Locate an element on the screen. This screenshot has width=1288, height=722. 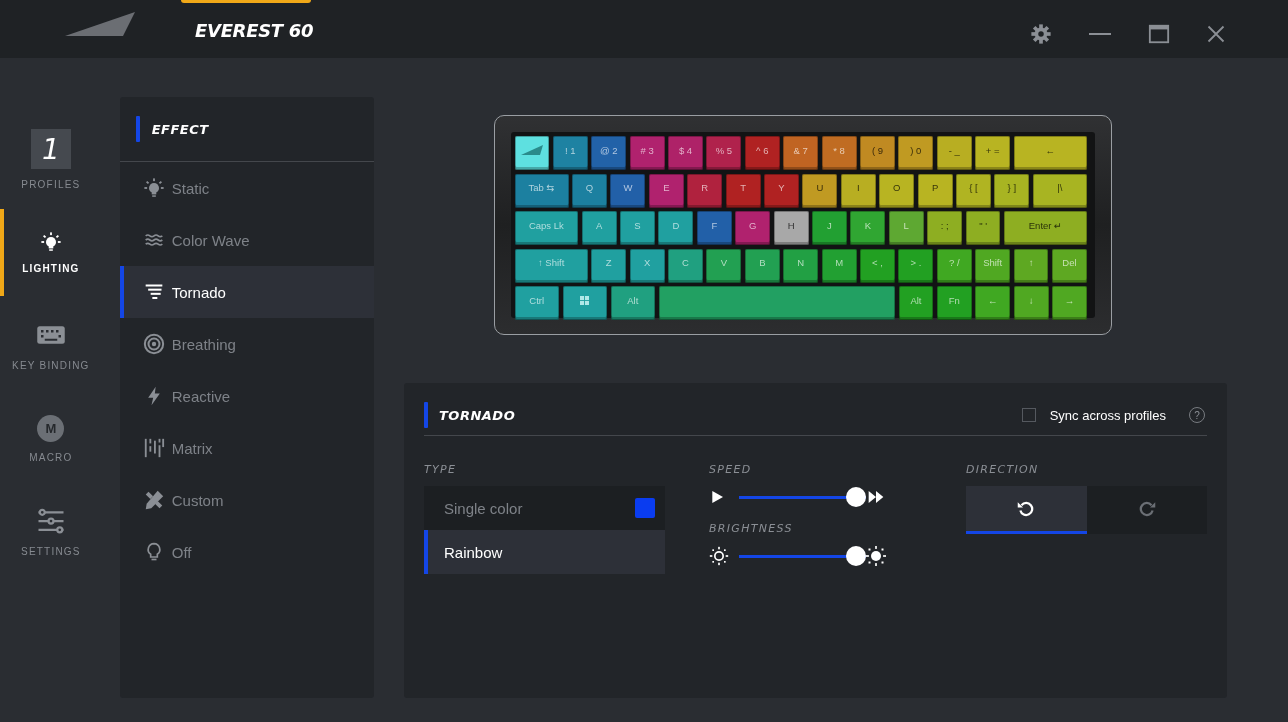
maximize-icon is located at coordinates (1159, 34).